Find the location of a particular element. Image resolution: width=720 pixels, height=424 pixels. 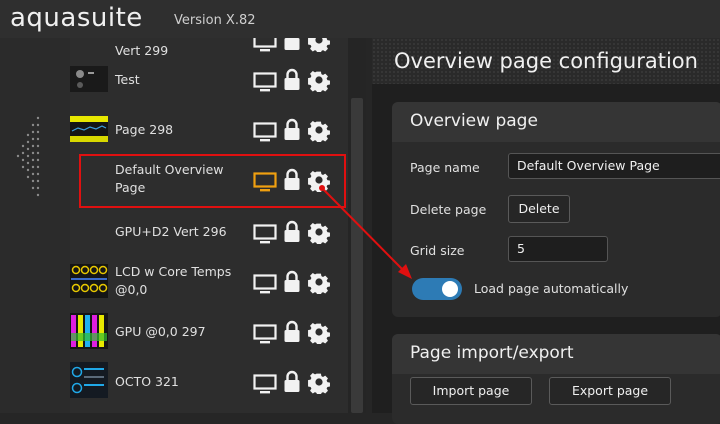

autoload-label: Load page automatically is located at coordinates (551, 288).